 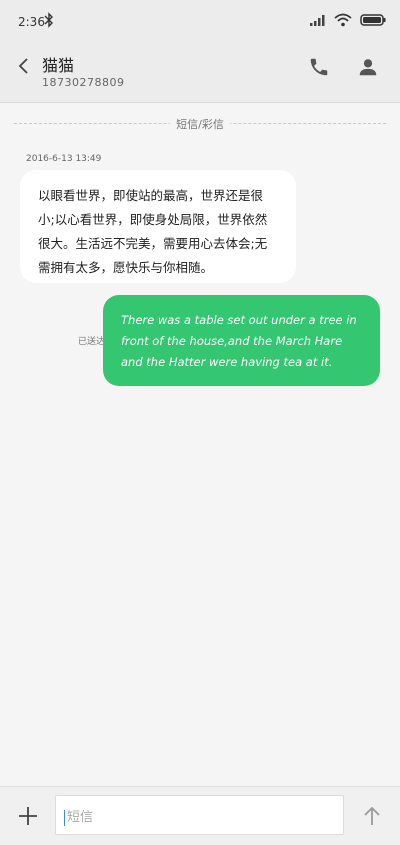 I want to click on send-arrow-icon, so click(x=372, y=816).